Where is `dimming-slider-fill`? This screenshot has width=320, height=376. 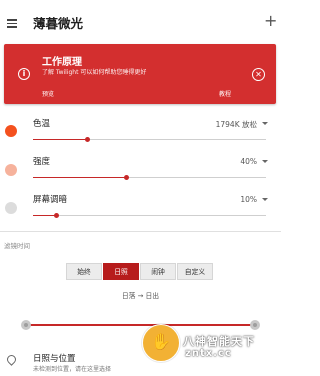
dimming-slider-fill is located at coordinates (44, 215).